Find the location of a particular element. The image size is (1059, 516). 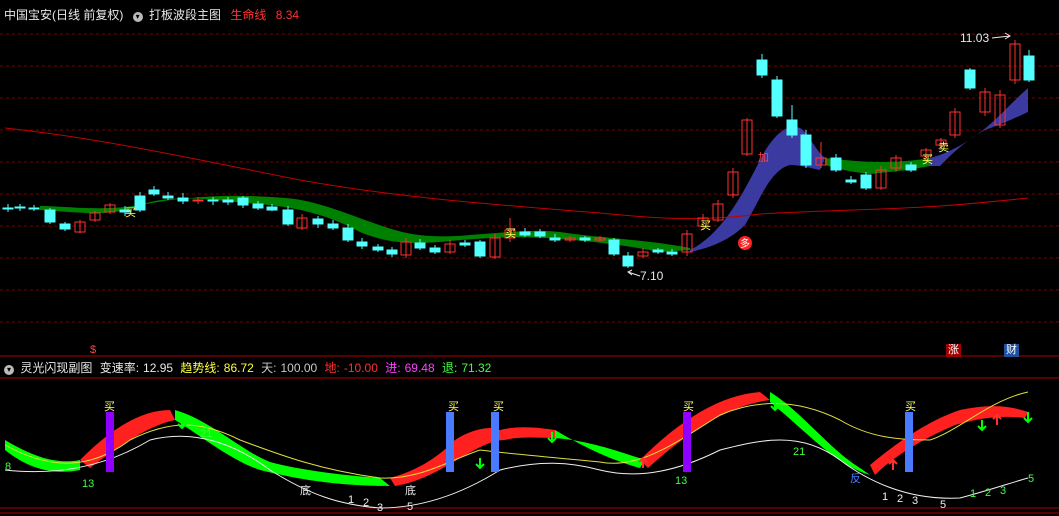

enter-value: 69.48 is located at coordinates (419, 368).